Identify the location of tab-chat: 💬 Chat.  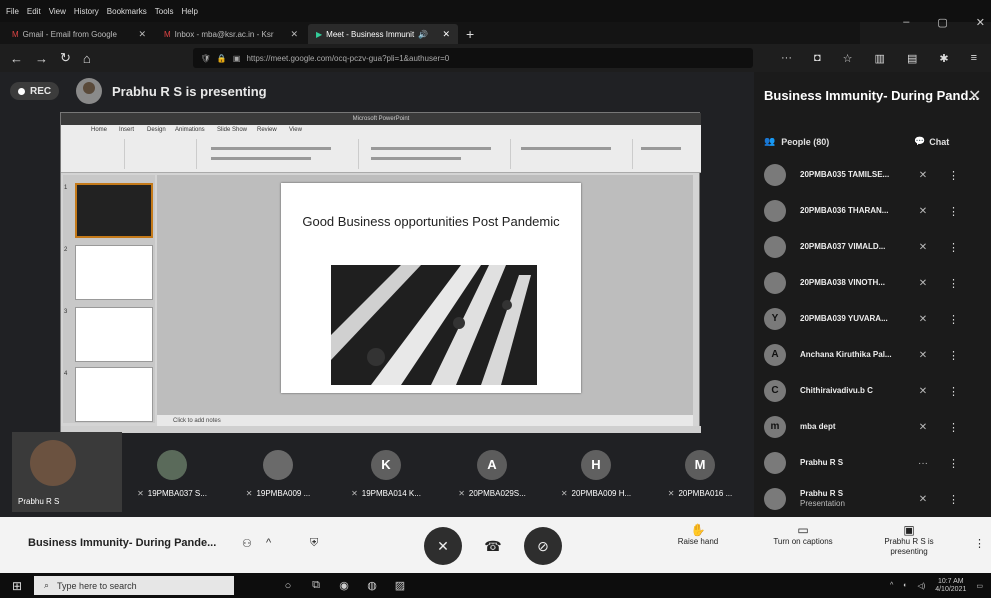
(931, 141).